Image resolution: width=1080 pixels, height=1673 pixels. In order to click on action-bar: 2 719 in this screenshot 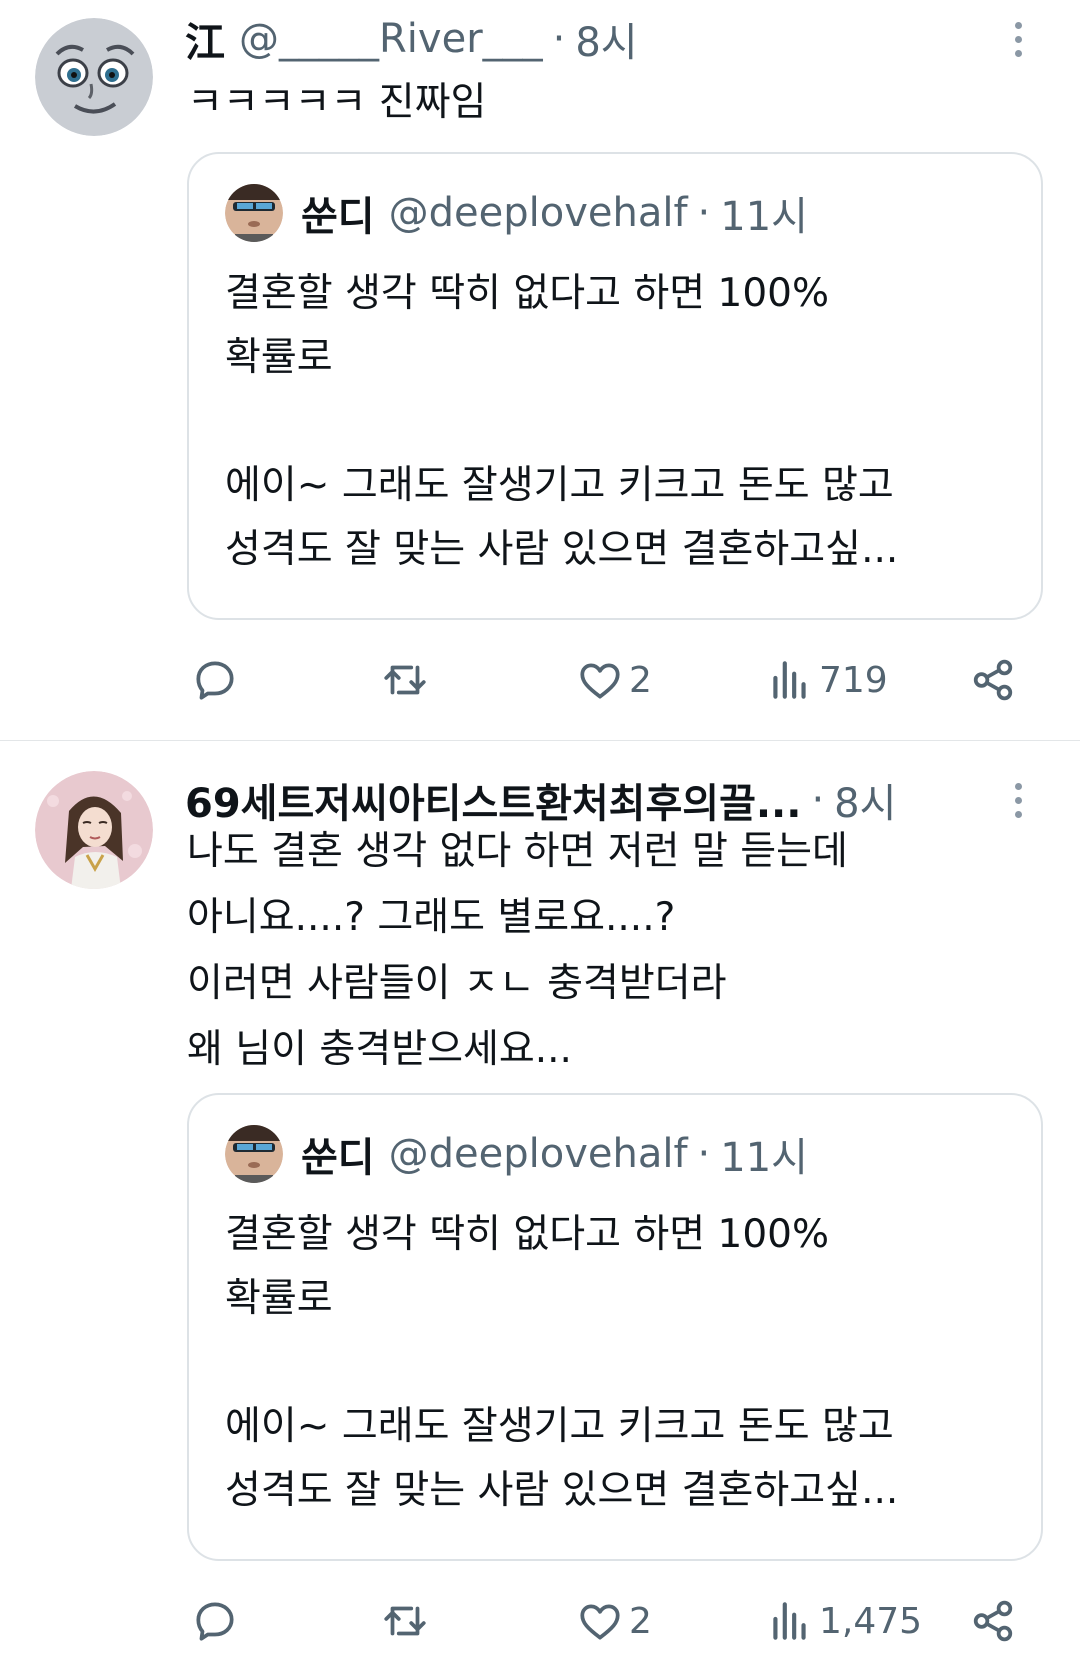, I will do `click(604, 680)`.